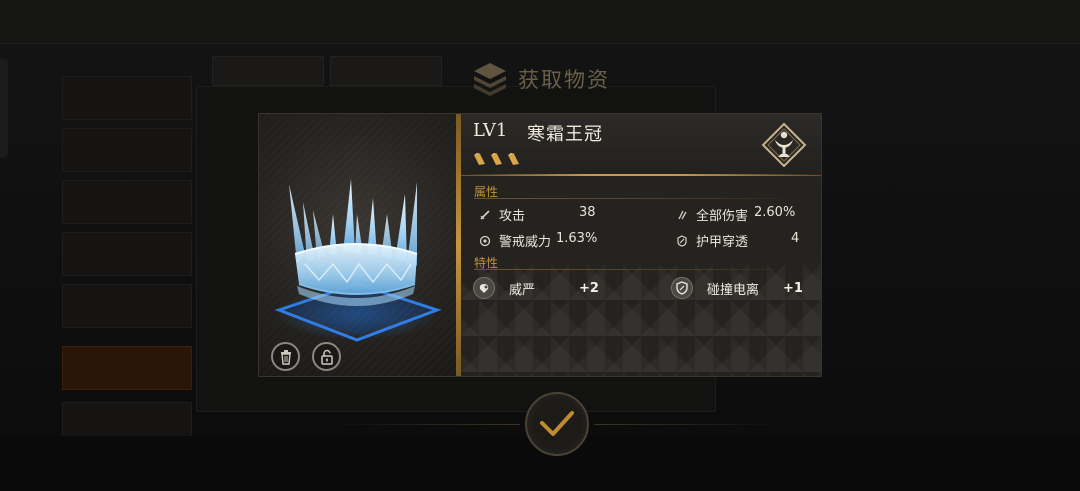  I want to click on trait-collision-ionization: 碰撞电离, so click(715, 288).